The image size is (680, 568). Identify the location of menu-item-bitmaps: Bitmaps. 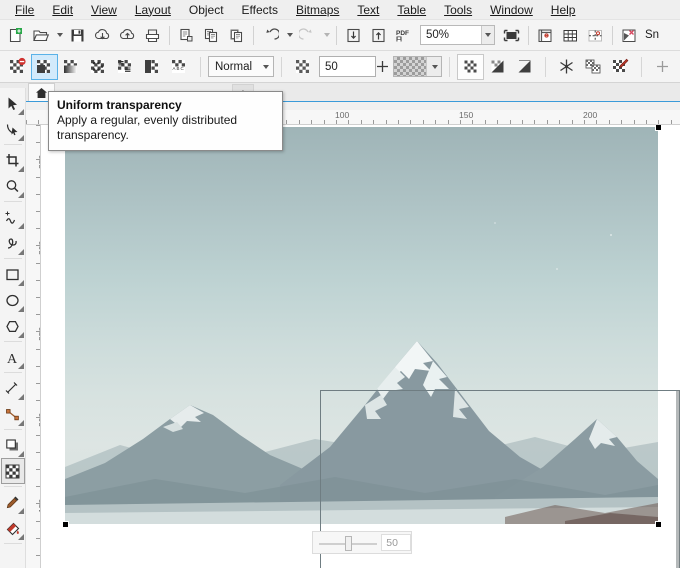
(317, 10).